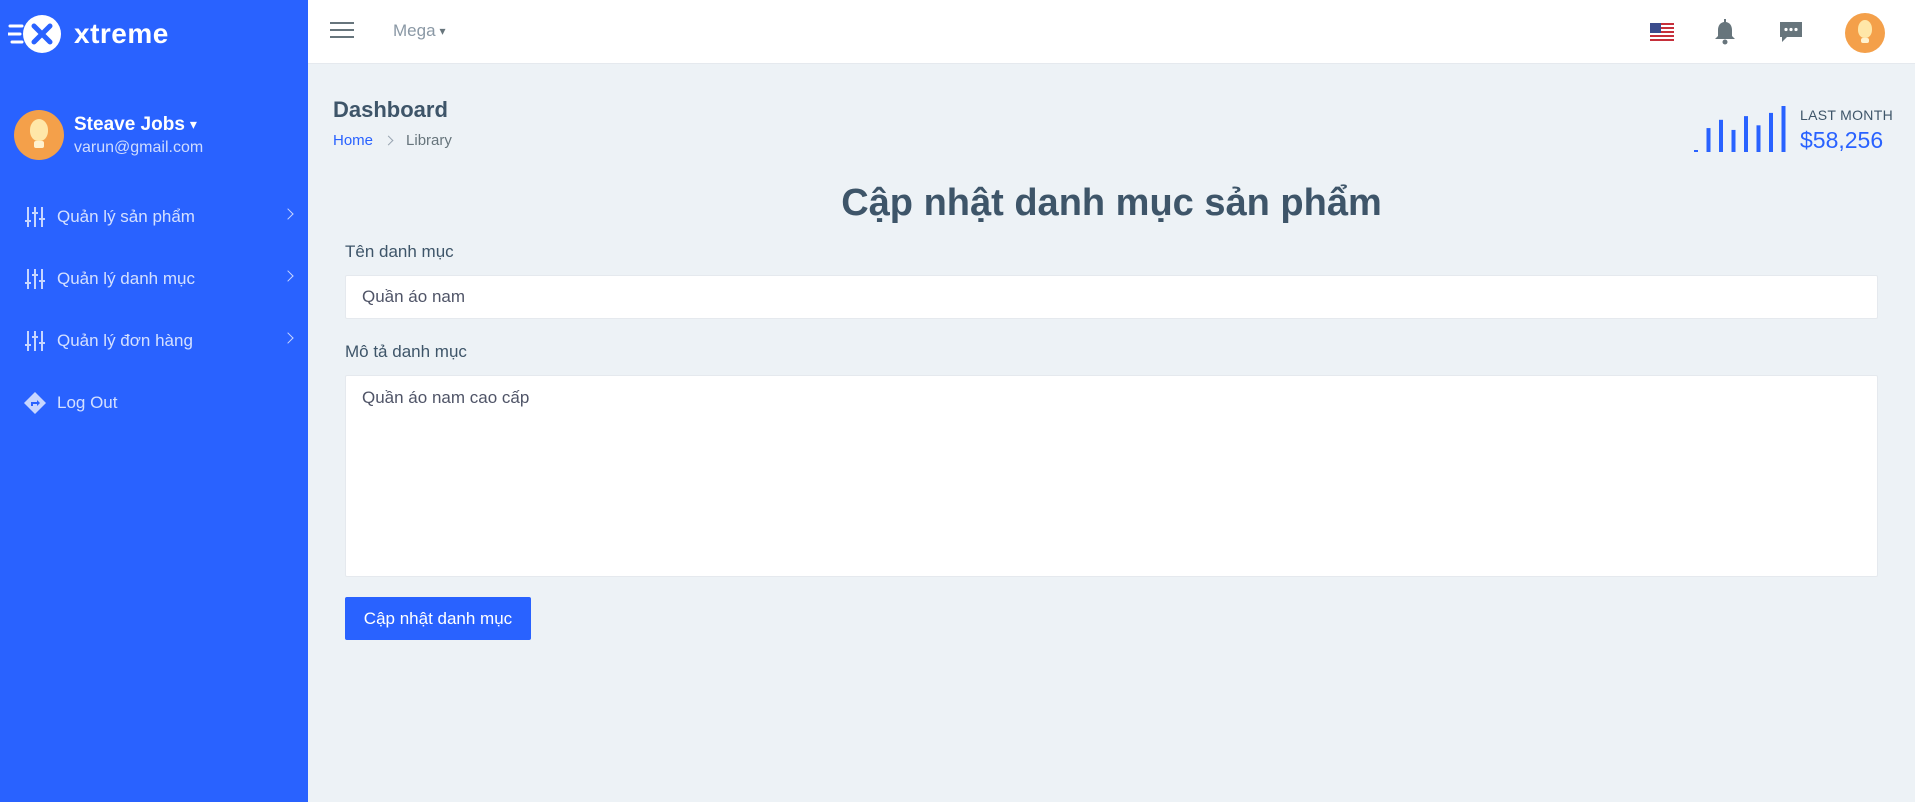 This screenshot has width=1915, height=802. Describe the element at coordinates (125, 340) in the screenshot. I see `sidebar-item-label: Quản lý đơn hàng` at that location.